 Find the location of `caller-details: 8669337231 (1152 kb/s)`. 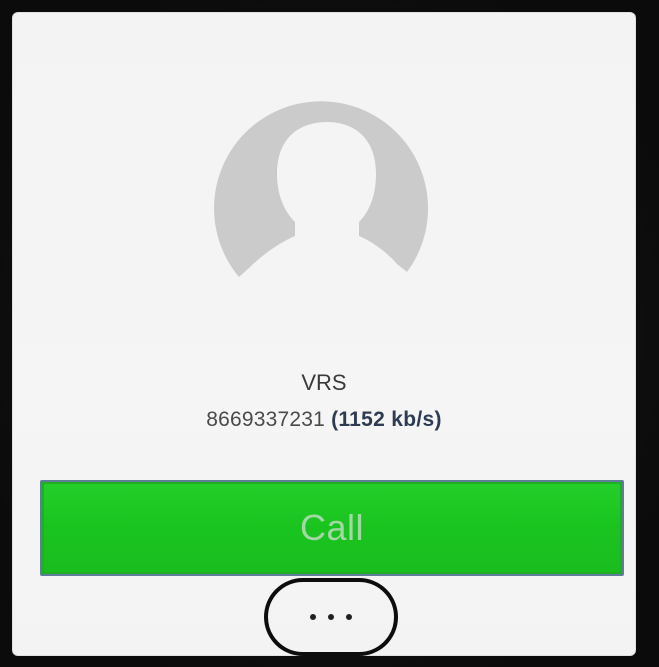

caller-details: 8669337231 (1152 kb/s) is located at coordinates (324, 420).